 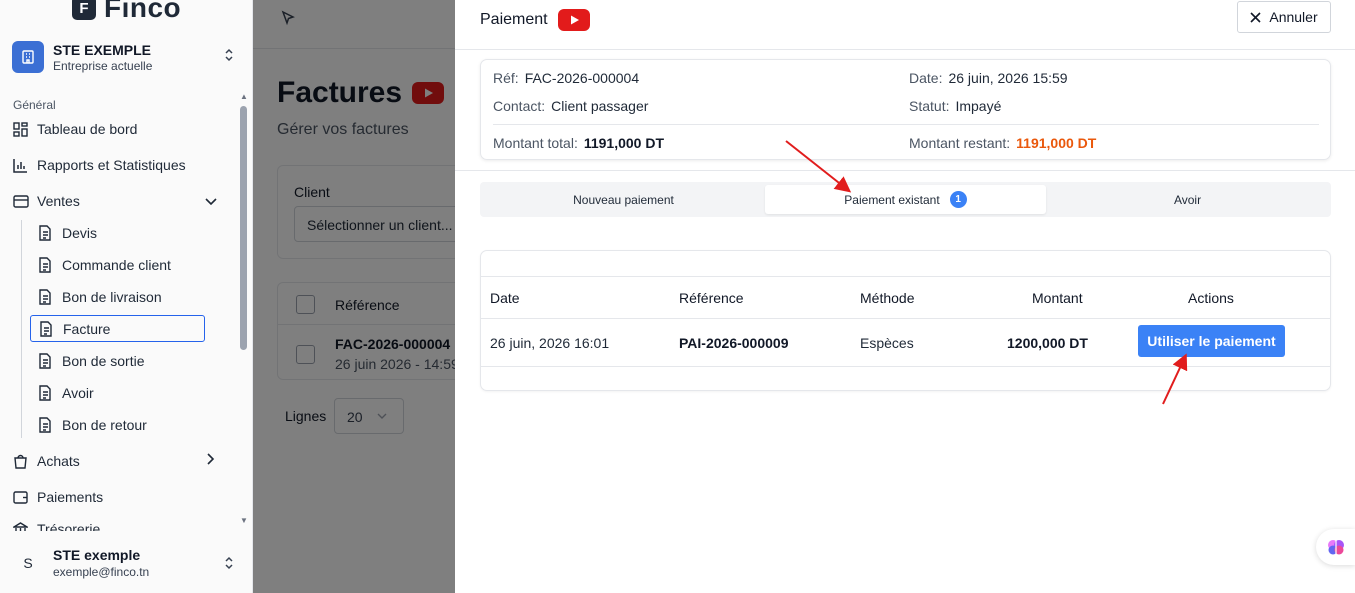 I want to click on sidebar-scrollbar: ▲ ▼, so click(x=244, y=310).